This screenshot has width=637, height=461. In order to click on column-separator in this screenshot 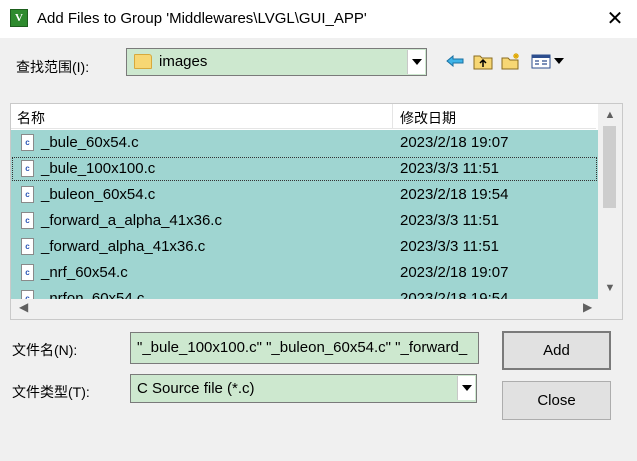, I will do `click(392, 116)`.